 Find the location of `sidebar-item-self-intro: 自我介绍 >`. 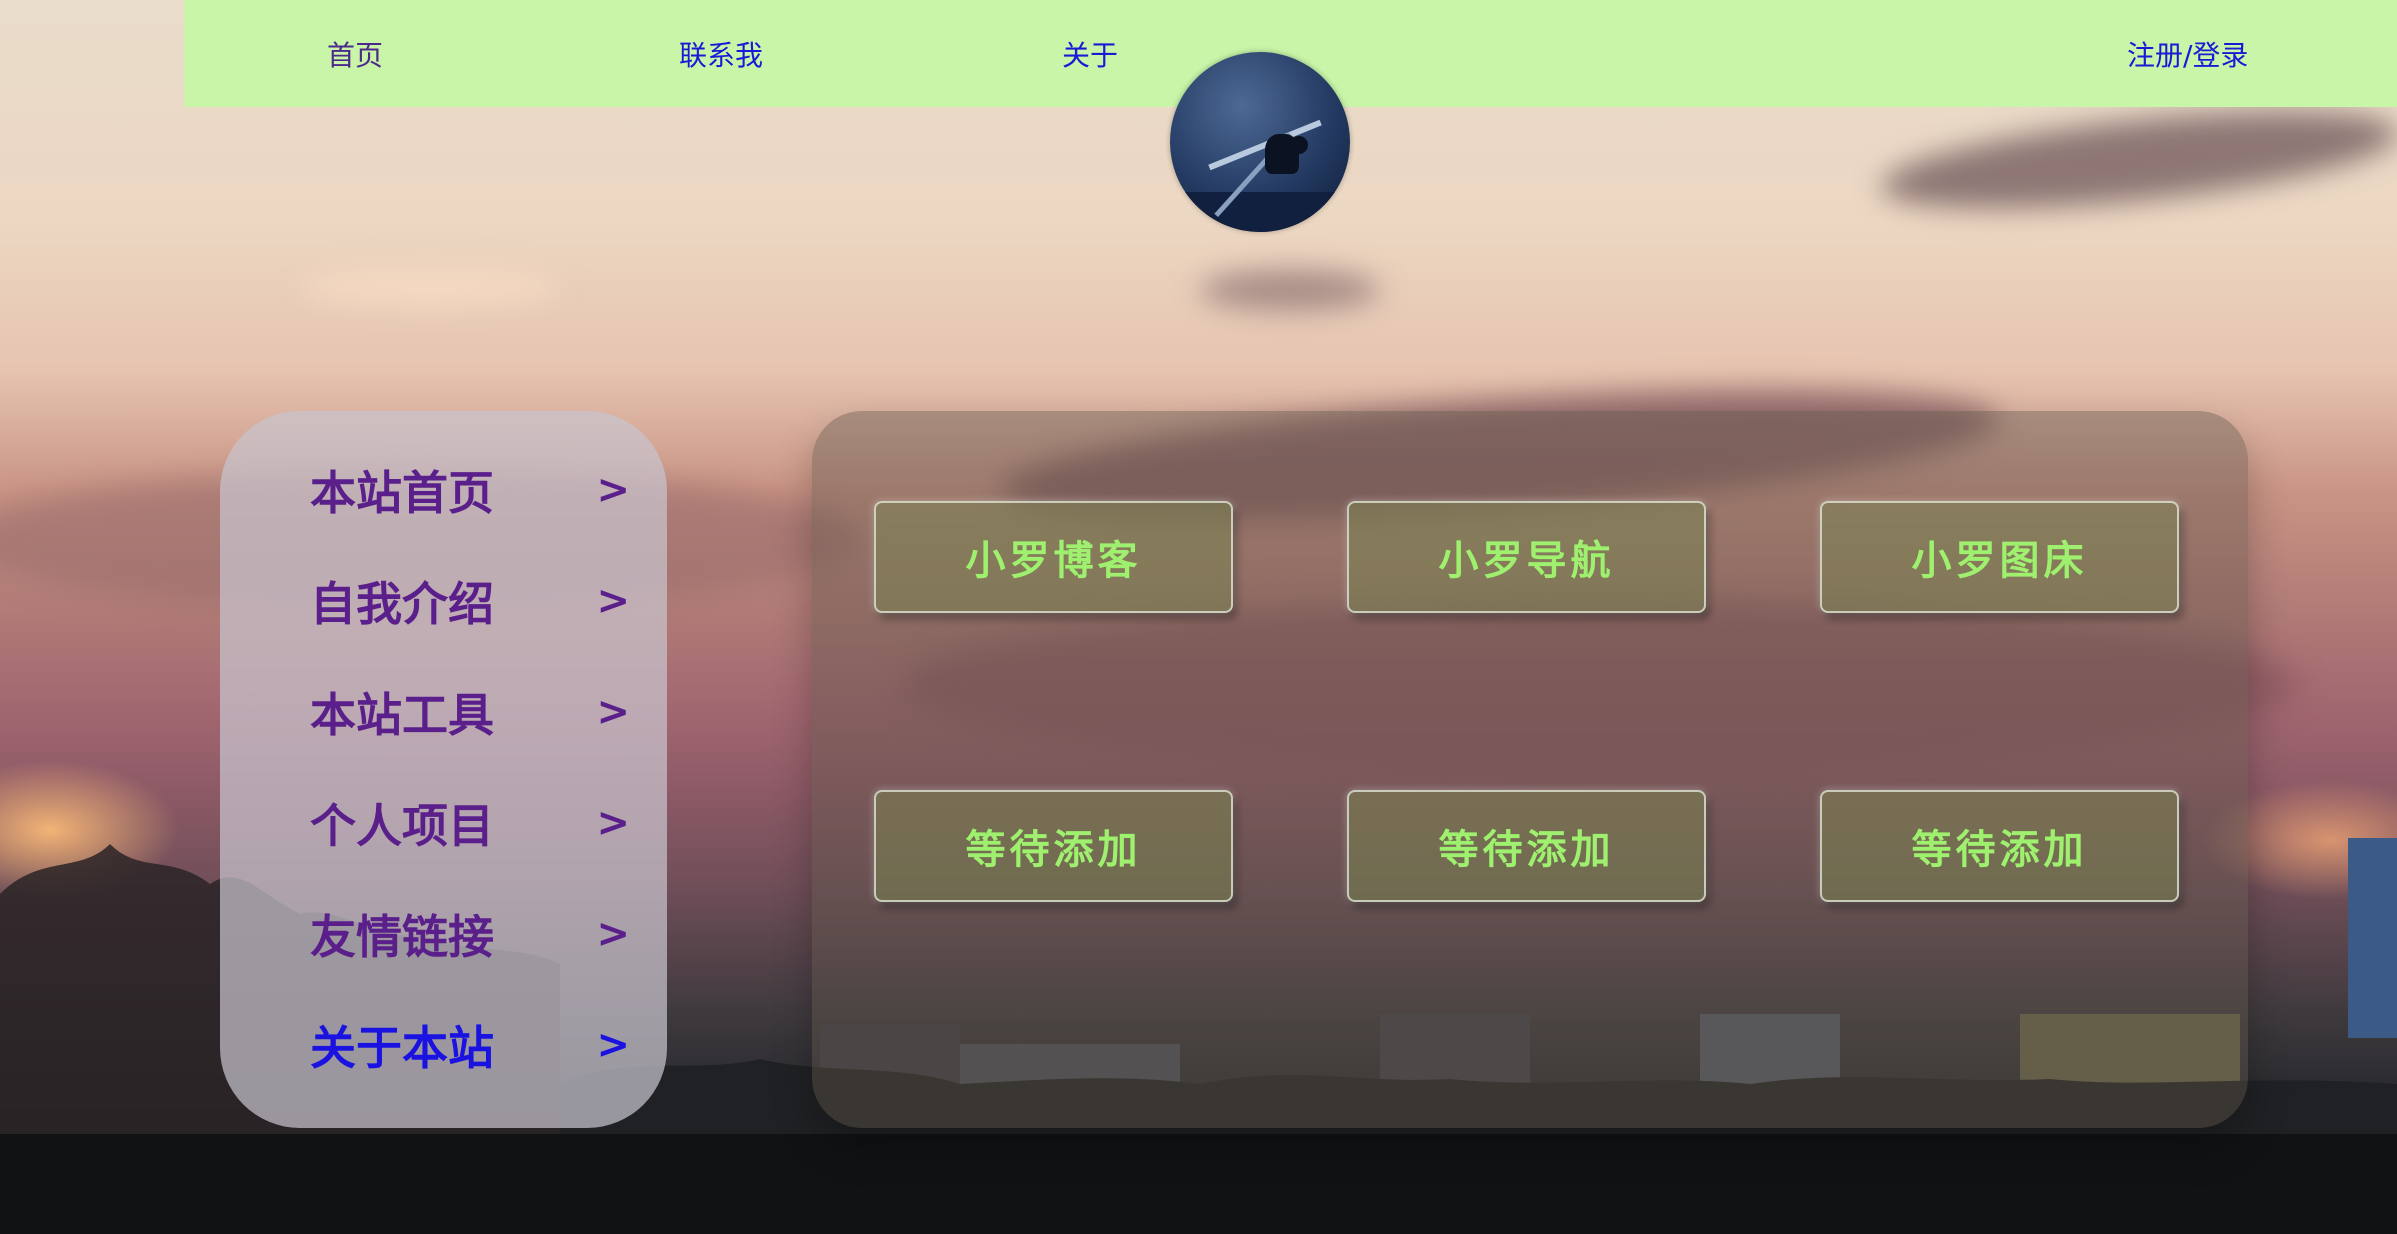

sidebar-item-self-intro: 自我介绍 > is located at coordinates (470, 601).